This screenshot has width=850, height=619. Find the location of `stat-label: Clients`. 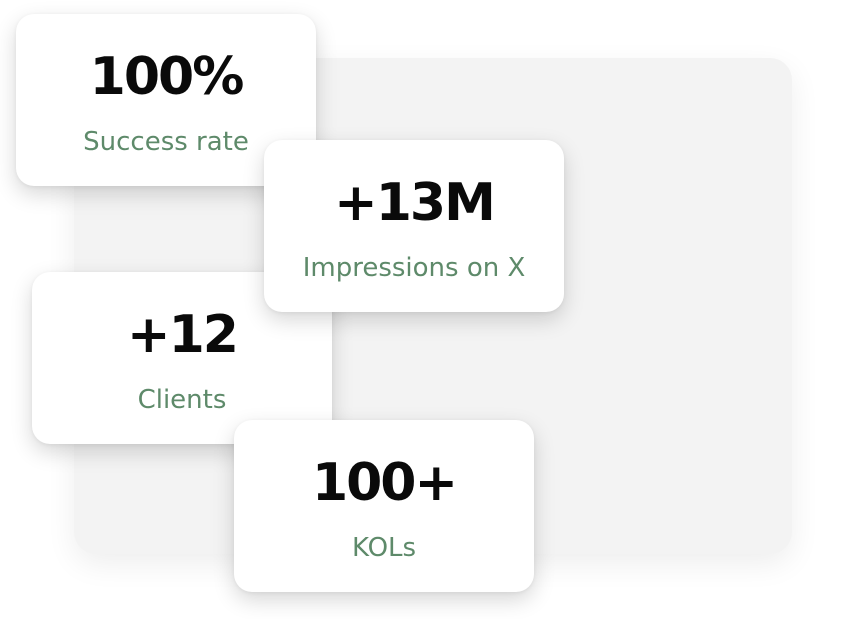

stat-label: Clients is located at coordinates (182, 400).